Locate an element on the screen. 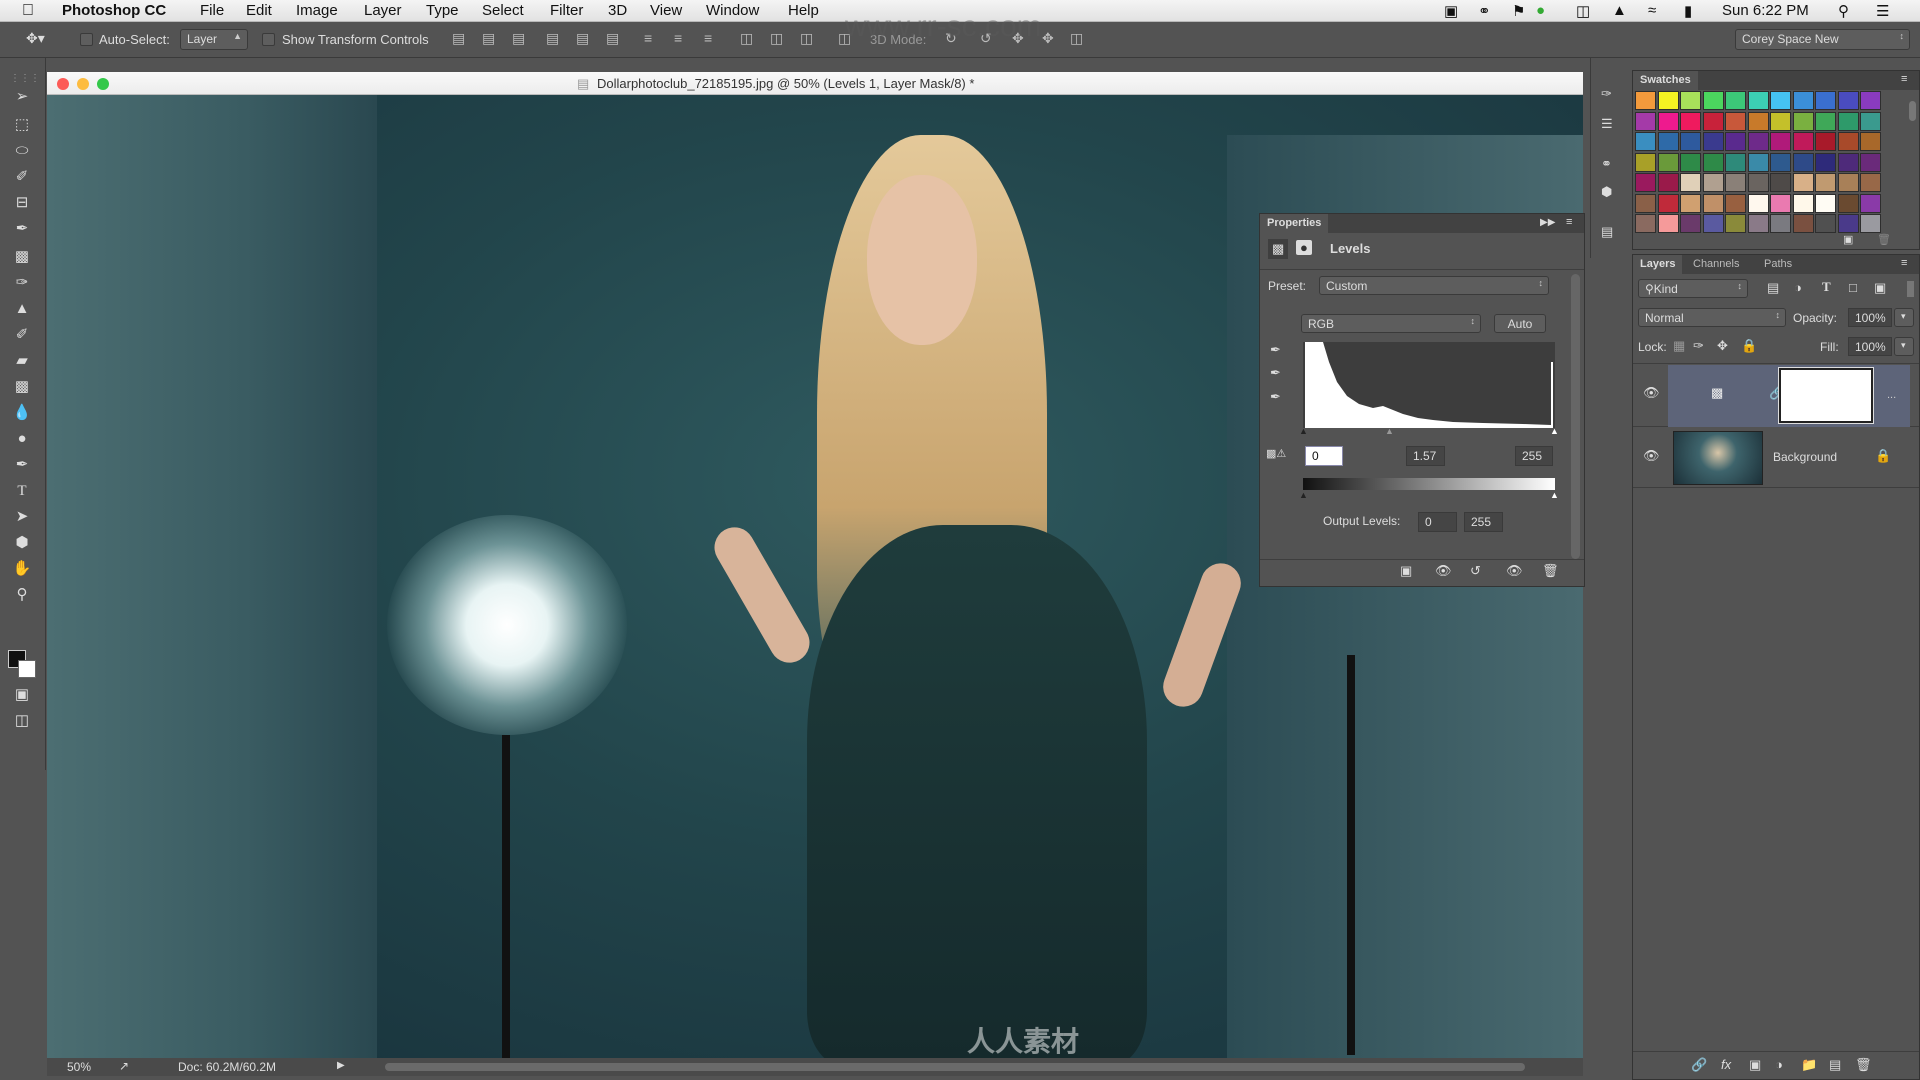  app-menu: Photoshop CC is located at coordinates (114, 10).